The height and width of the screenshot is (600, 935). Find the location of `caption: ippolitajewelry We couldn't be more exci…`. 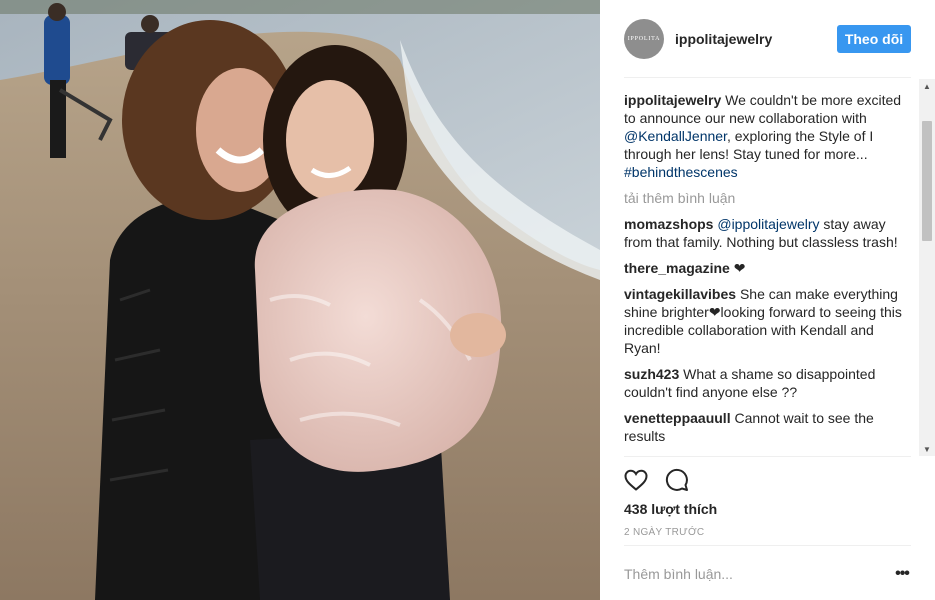

caption: ippolitajewelry We couldn't be more exci… is located at coordinates (767, 136).